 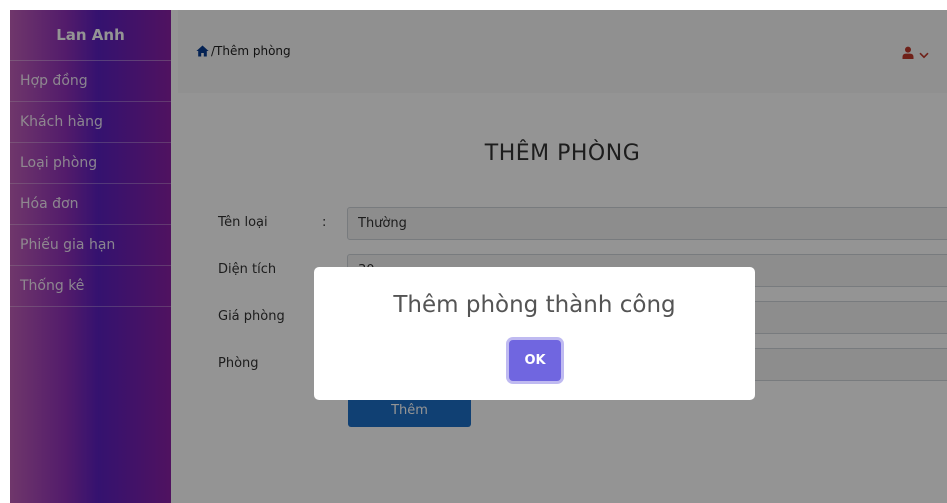 What do you see at coordinates (534, 305) in the screenshot?
I see `dialog-title: Thêm phòng thành công` at bounding box center [534, 305].